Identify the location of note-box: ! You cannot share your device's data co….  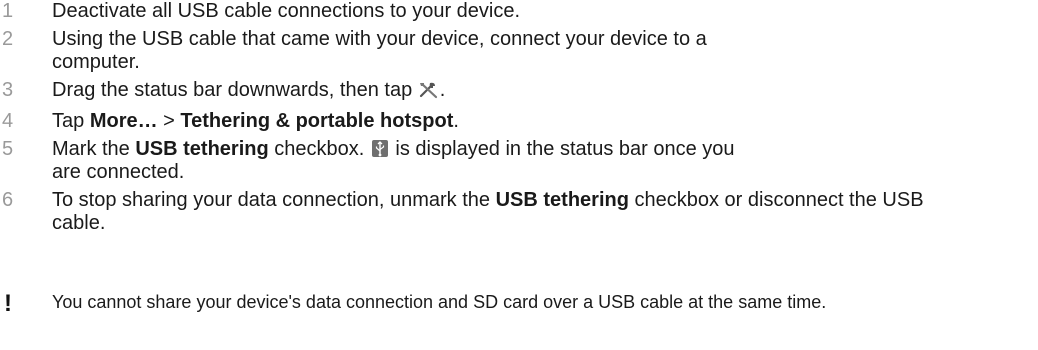
(515, 303).